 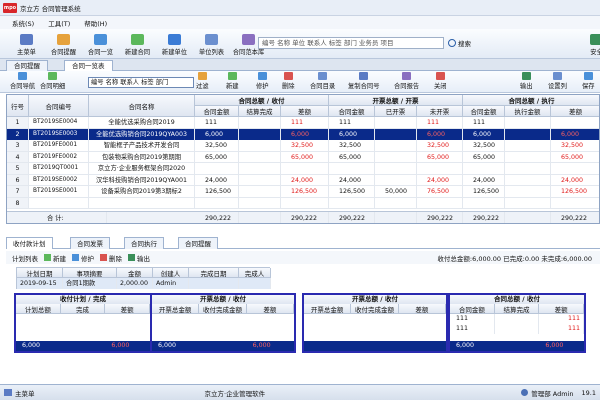 What do you see at coordinates (211, 44) in the screenshot?
I see `toolbar-button-5: 单位列表` at bounding box center [211, 44].